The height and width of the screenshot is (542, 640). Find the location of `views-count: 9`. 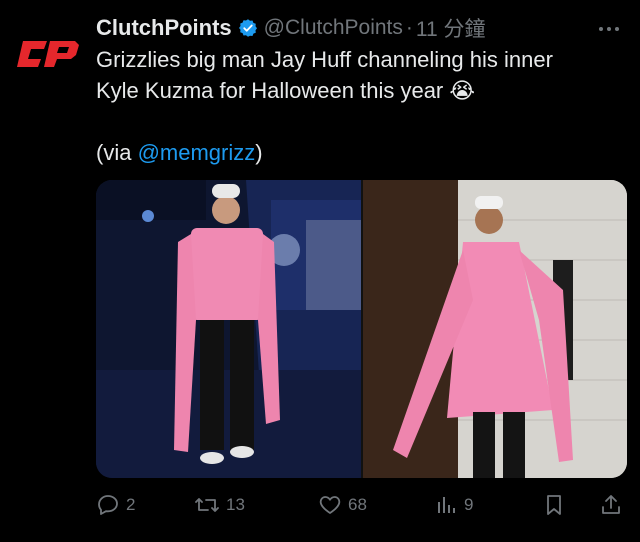

views-count: 9 is located at coordinates (469, 504).